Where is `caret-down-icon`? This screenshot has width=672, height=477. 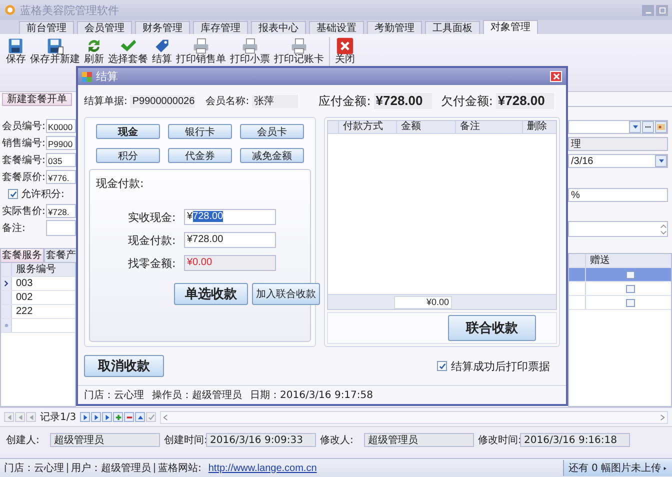 caret-down-icon is located at coordinates (635, 127).